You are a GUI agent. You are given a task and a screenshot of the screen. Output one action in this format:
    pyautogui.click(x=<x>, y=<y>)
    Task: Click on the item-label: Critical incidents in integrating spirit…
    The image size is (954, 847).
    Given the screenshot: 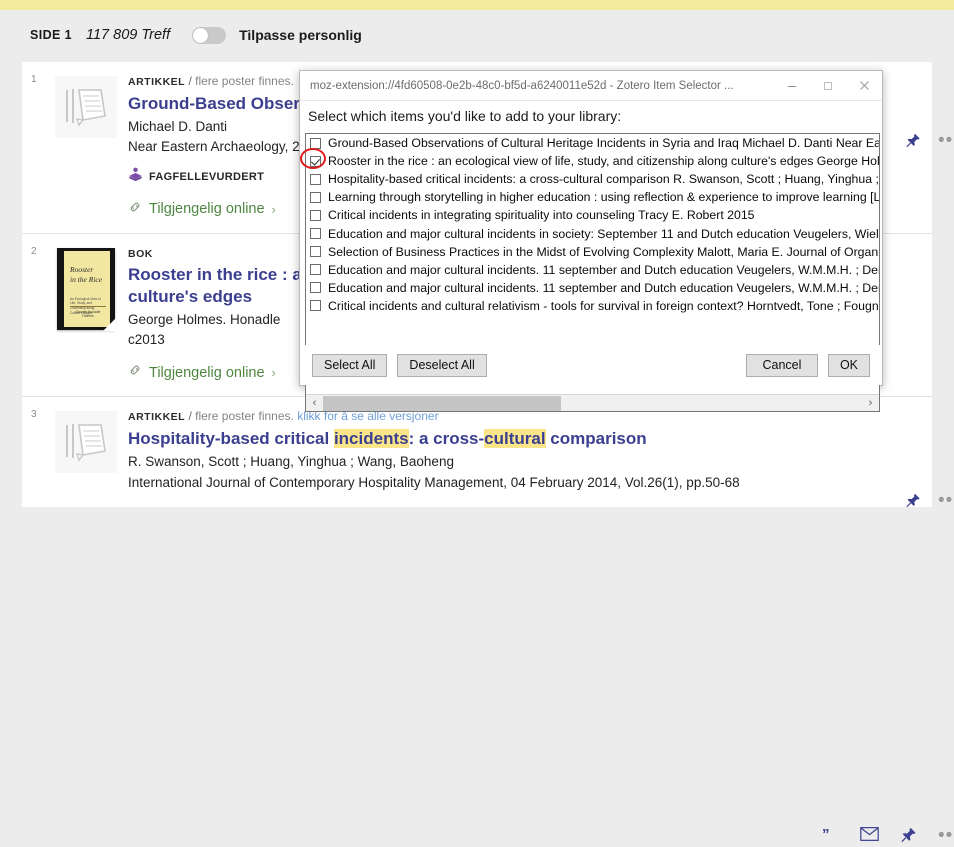 What is the action you would take?
    pyautogui.click(x=541, y=215)
    